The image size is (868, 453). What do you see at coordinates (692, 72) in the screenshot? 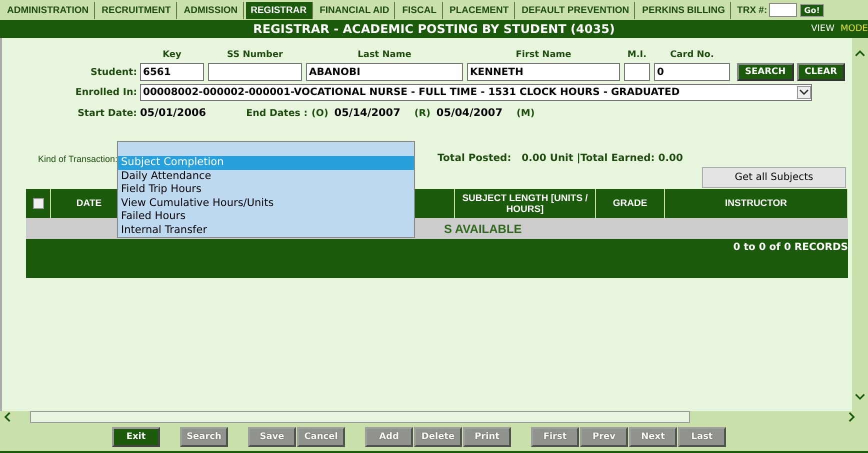
I see `student-field: 0` at bounding box center [692, 72].